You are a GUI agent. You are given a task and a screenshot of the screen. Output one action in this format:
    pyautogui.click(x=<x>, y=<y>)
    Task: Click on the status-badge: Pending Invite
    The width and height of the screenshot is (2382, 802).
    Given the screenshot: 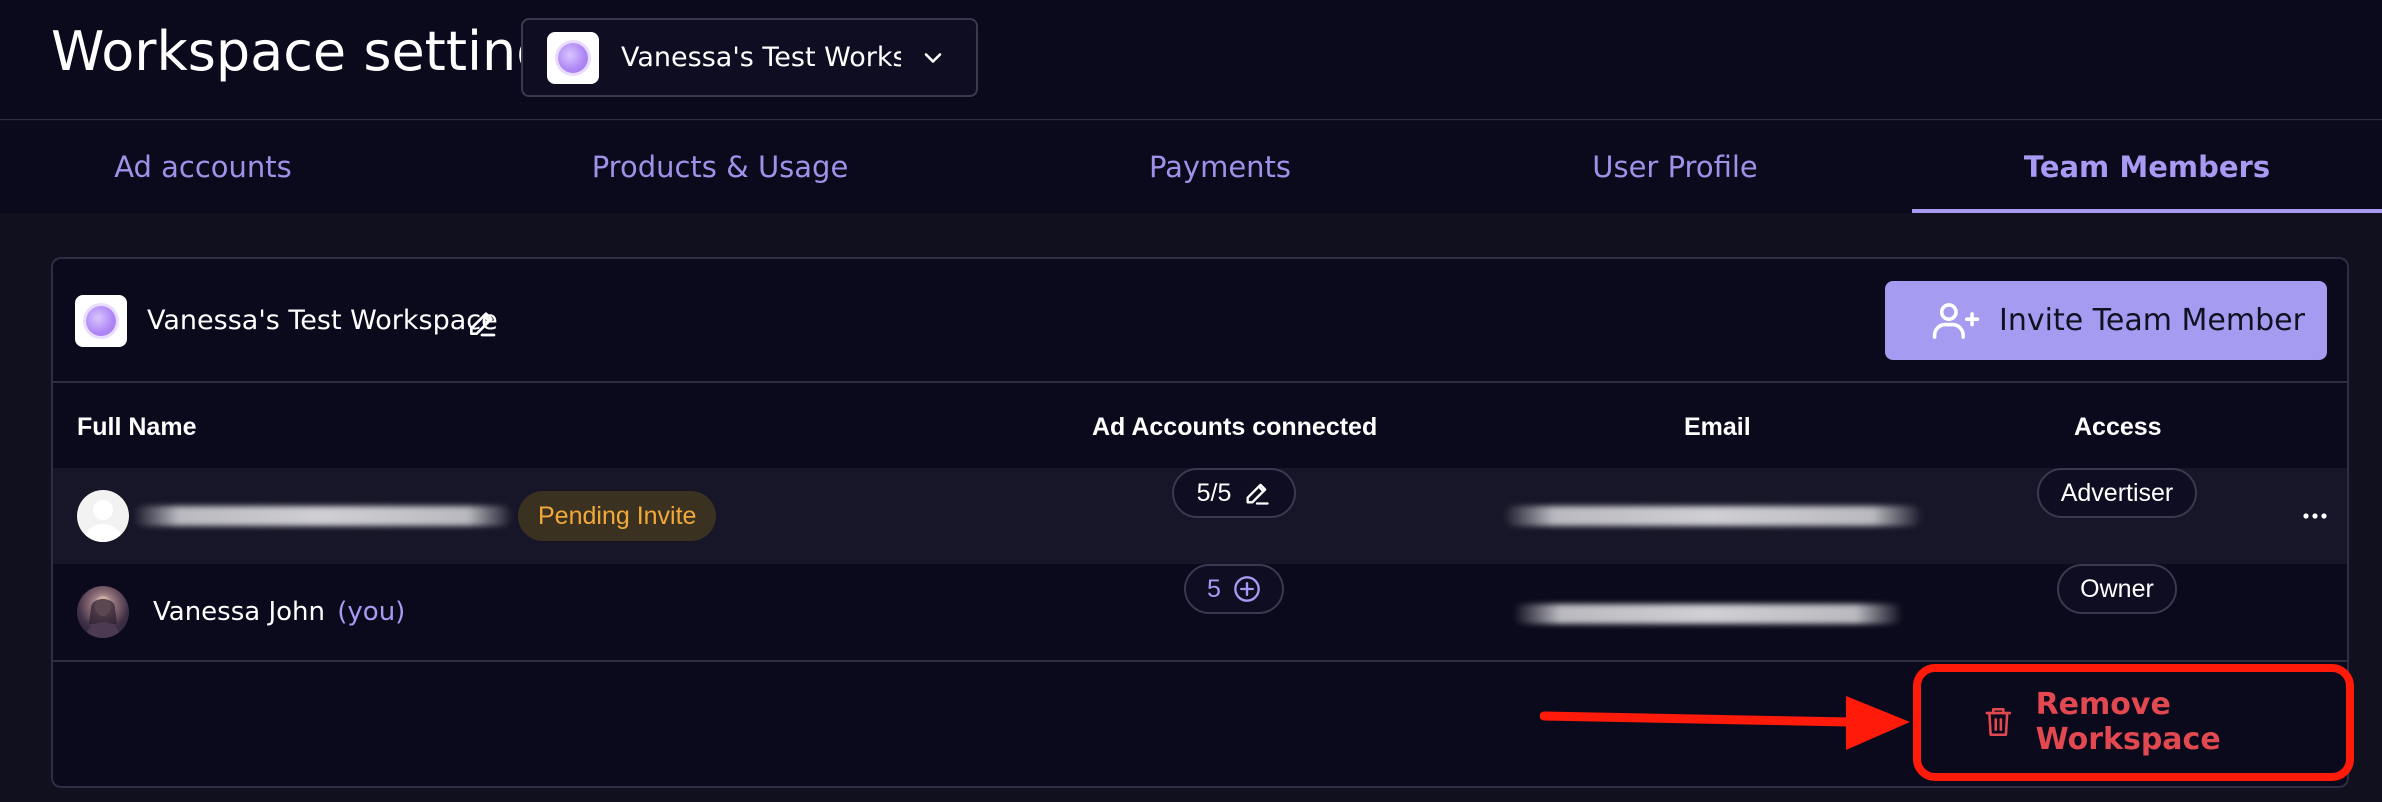 What is the action you would take?
    pyautogui.click(x=617, y=516)
    